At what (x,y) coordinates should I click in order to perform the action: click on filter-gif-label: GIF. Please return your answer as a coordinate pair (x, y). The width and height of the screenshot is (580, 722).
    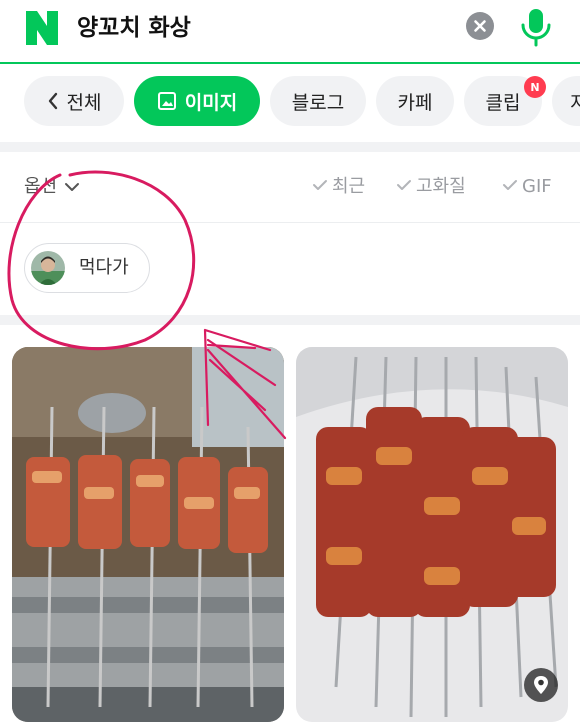
    Looking at the image, I should click on (537, 186).